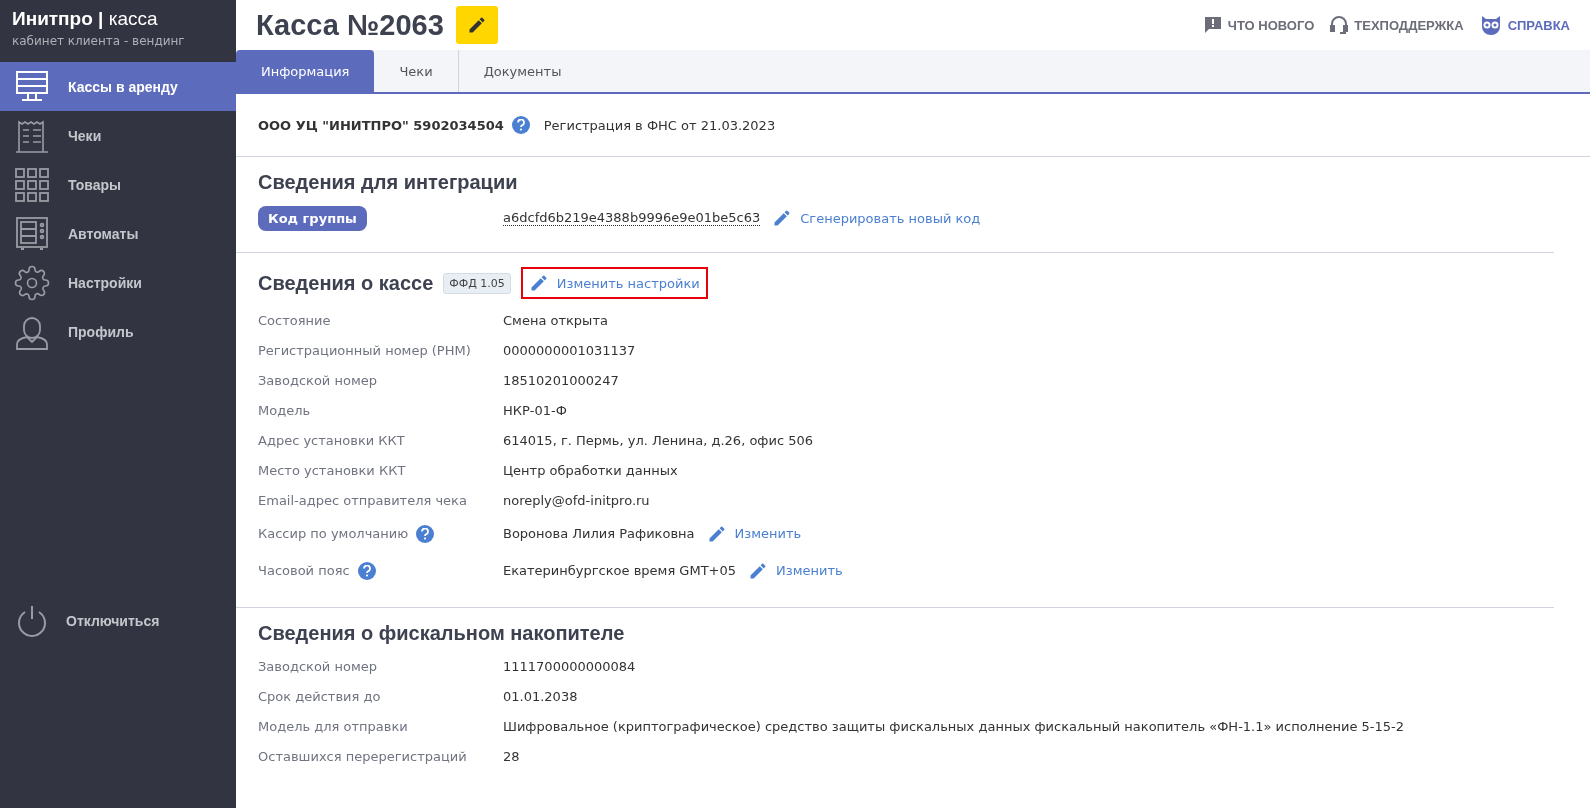 Image resolution: width=1590 pixels, height=808 pixels. I want to click on edit-button, so click(476, 25).